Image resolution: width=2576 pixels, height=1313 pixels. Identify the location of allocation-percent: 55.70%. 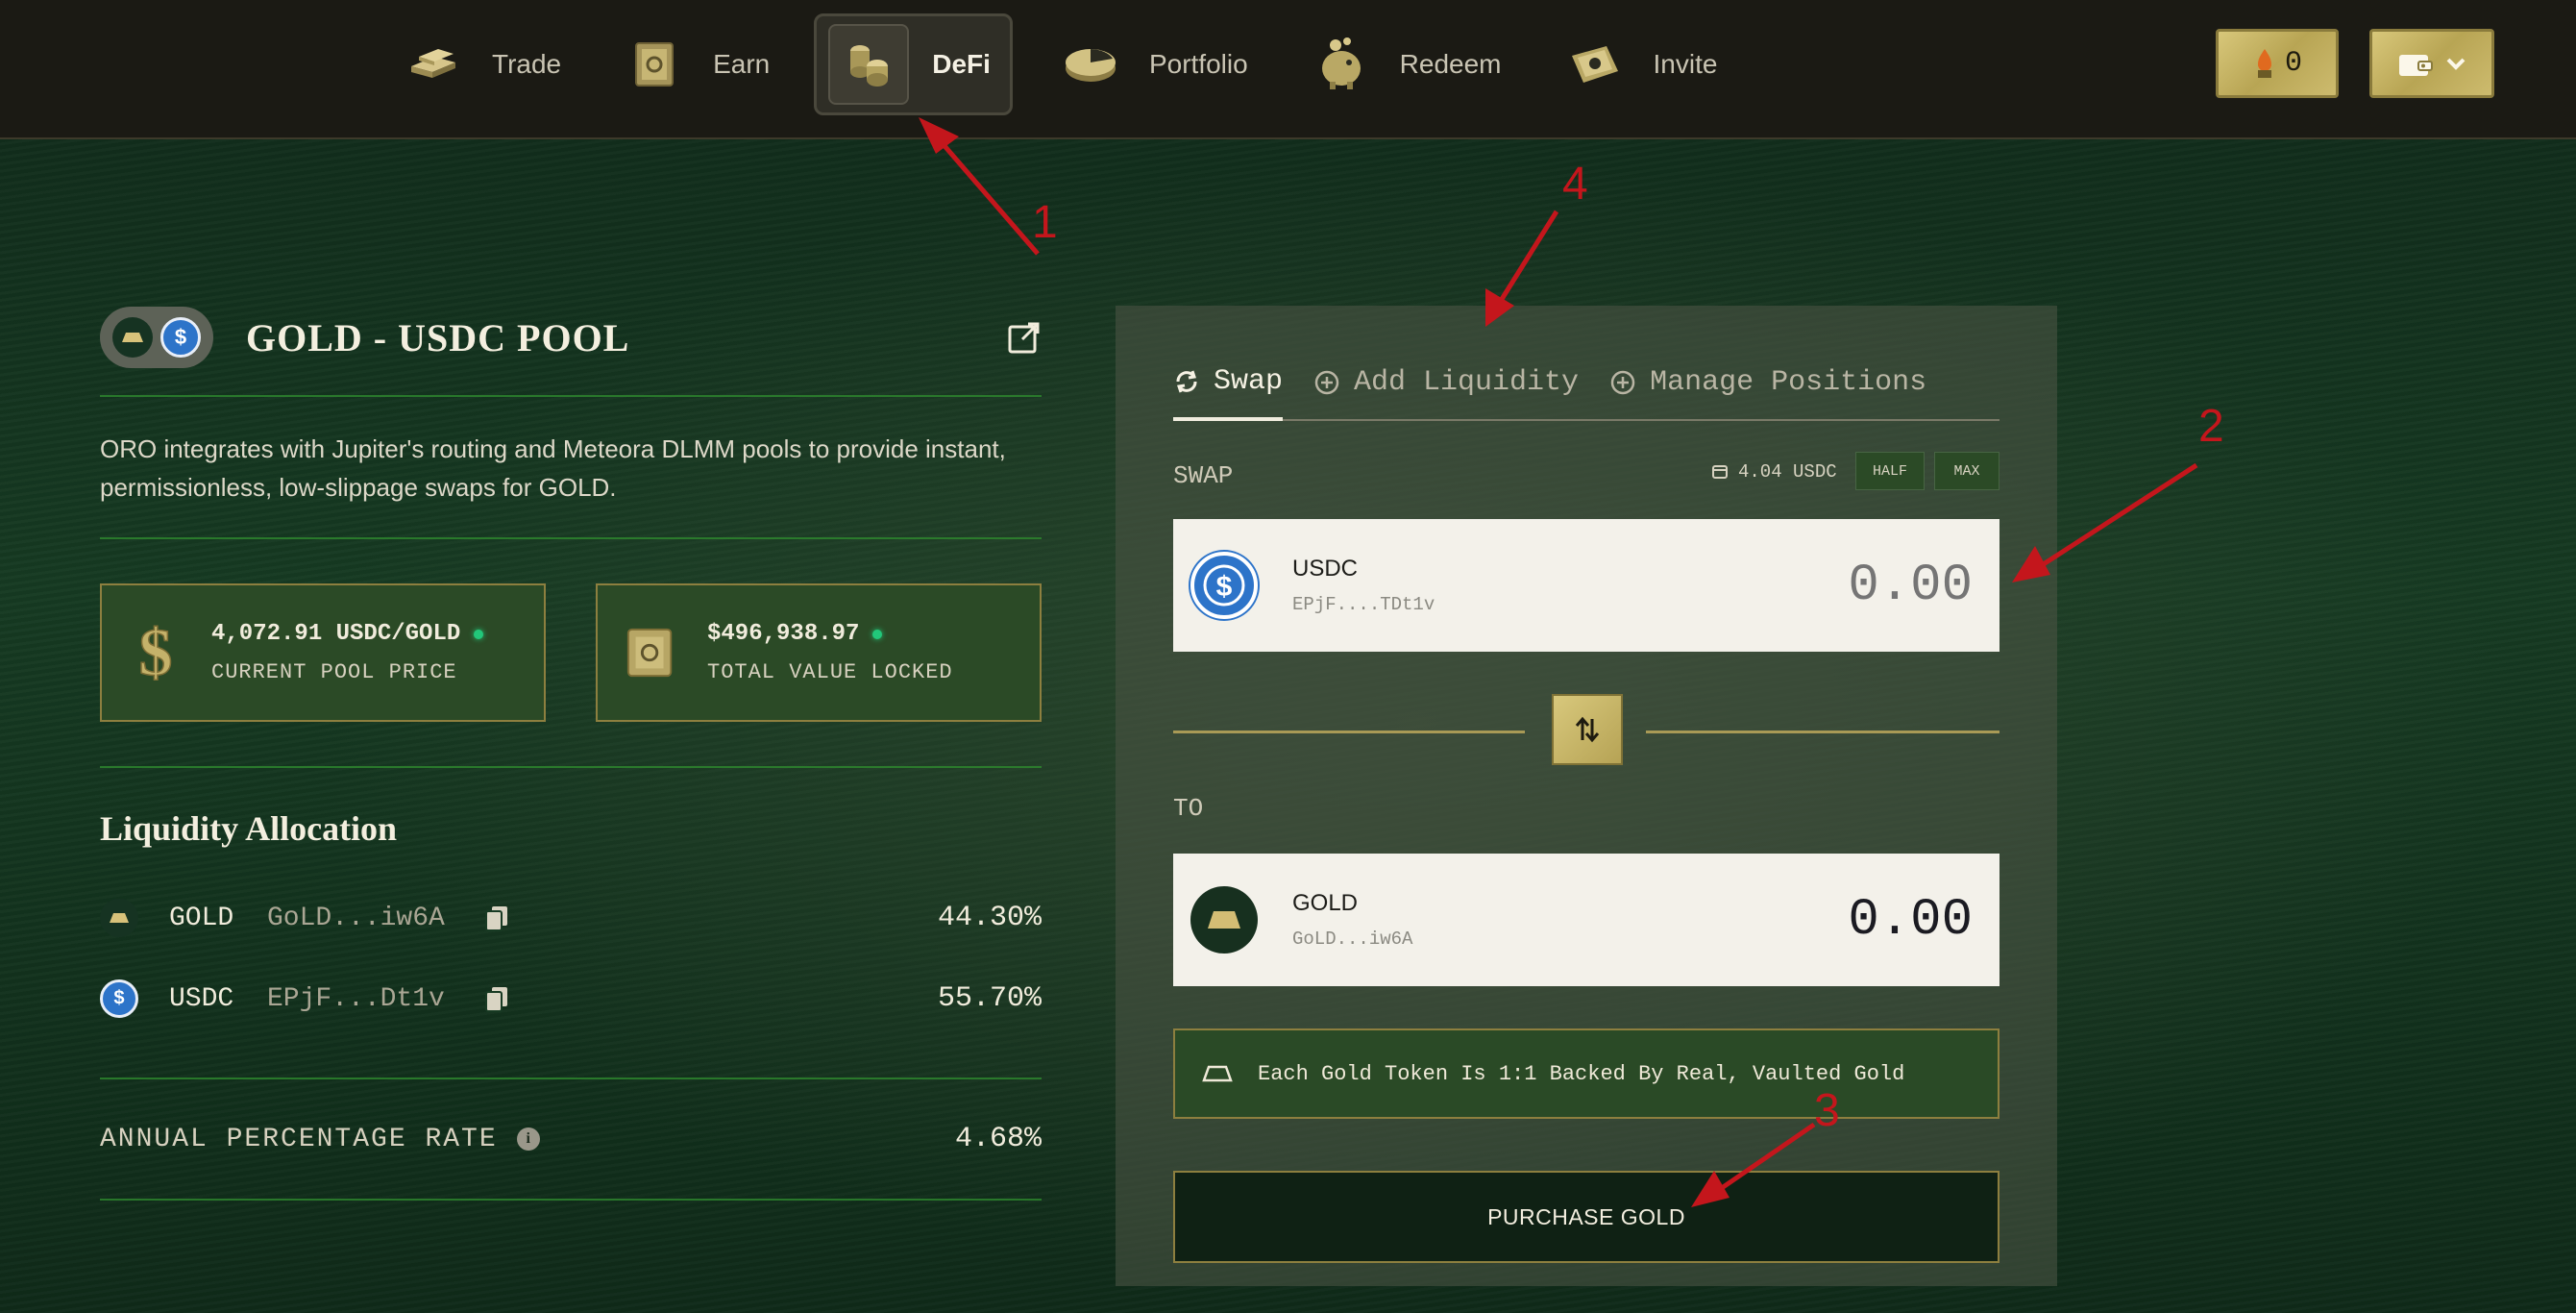
(989, 998).